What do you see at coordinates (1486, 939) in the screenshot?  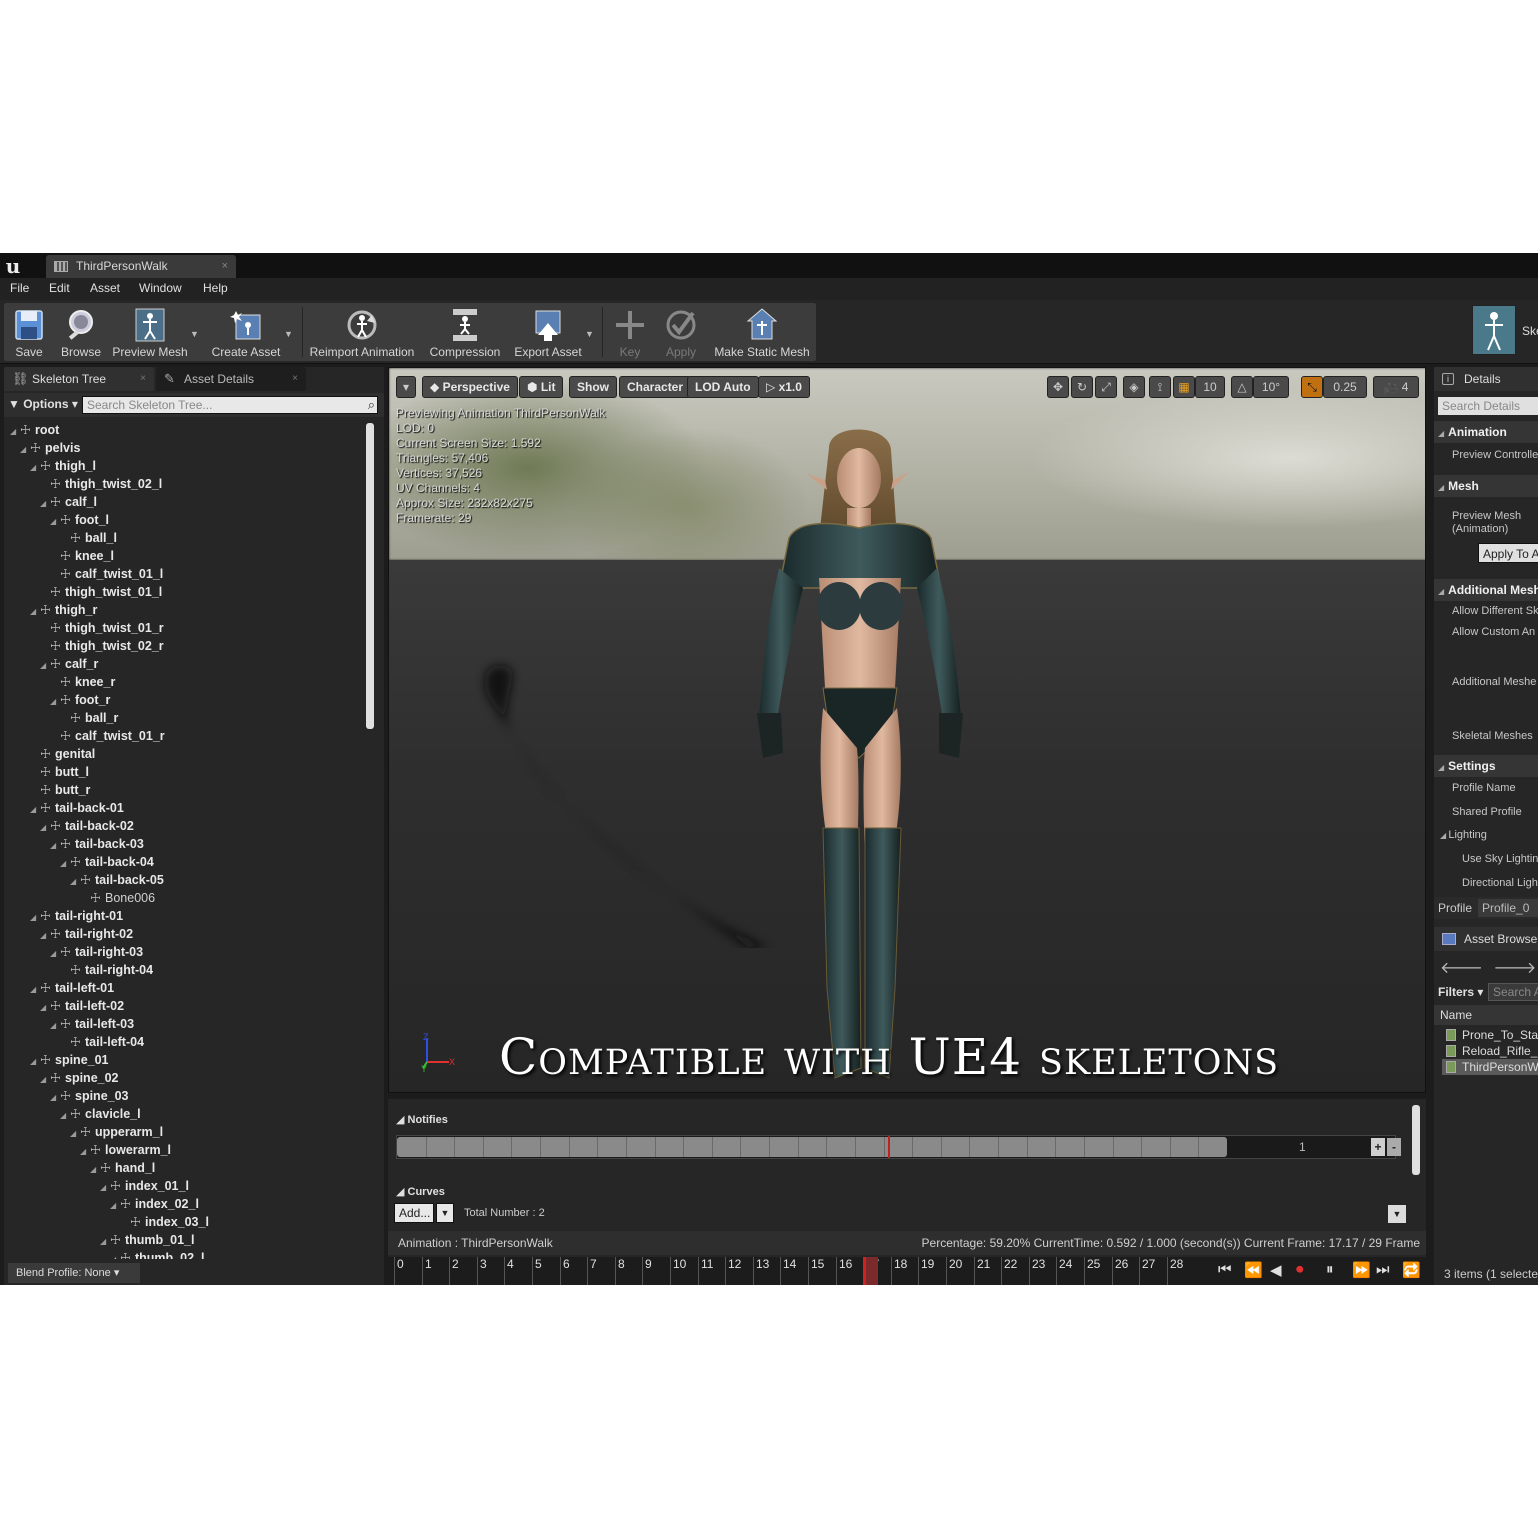 I see `tab-asset-browser: Asset Browse` at bounding box center [1486, 939].